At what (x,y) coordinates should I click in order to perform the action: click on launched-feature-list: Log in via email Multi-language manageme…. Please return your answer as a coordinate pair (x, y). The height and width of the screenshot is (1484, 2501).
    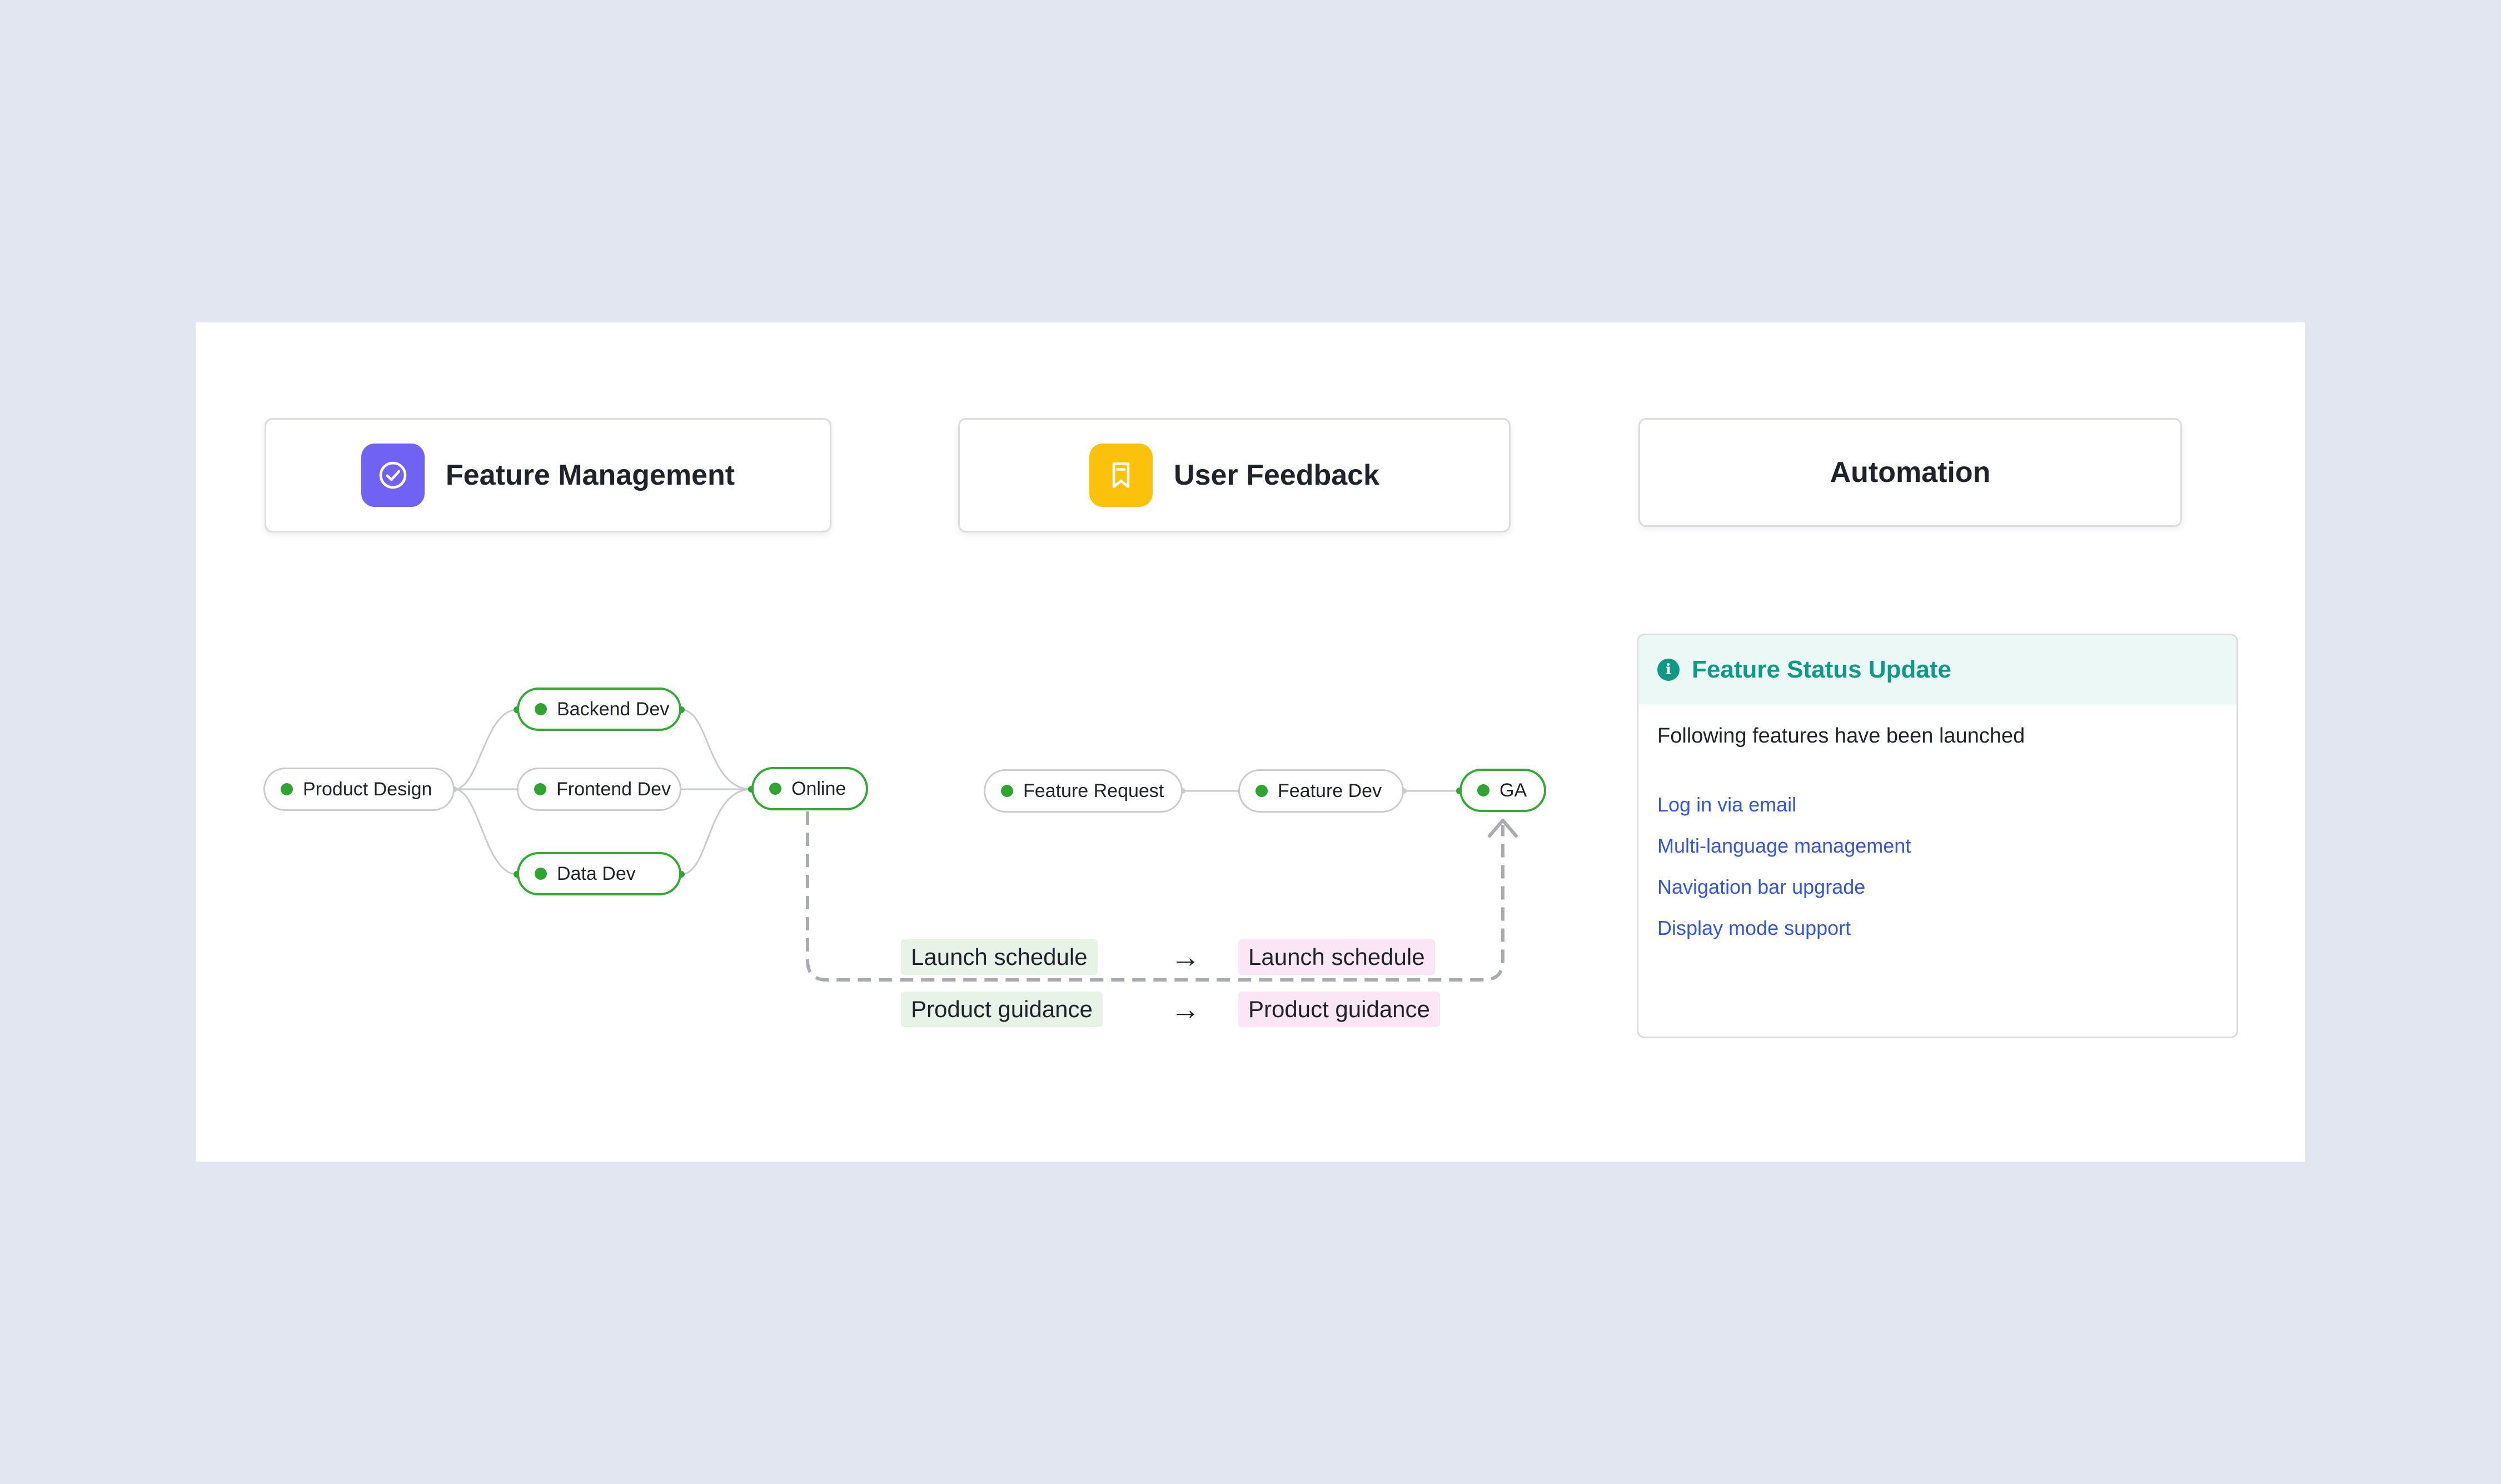
    Looking at the image, I should click on (1784, 873).